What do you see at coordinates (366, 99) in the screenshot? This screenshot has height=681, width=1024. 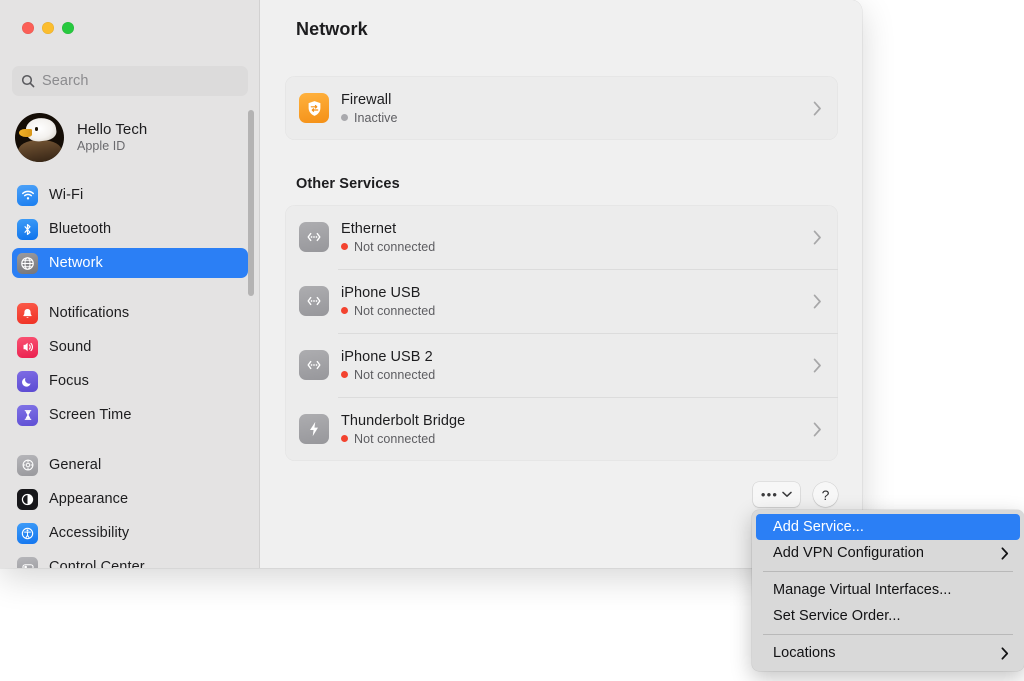 I see `row-title: Firewall` at bounding box center [366, 99].